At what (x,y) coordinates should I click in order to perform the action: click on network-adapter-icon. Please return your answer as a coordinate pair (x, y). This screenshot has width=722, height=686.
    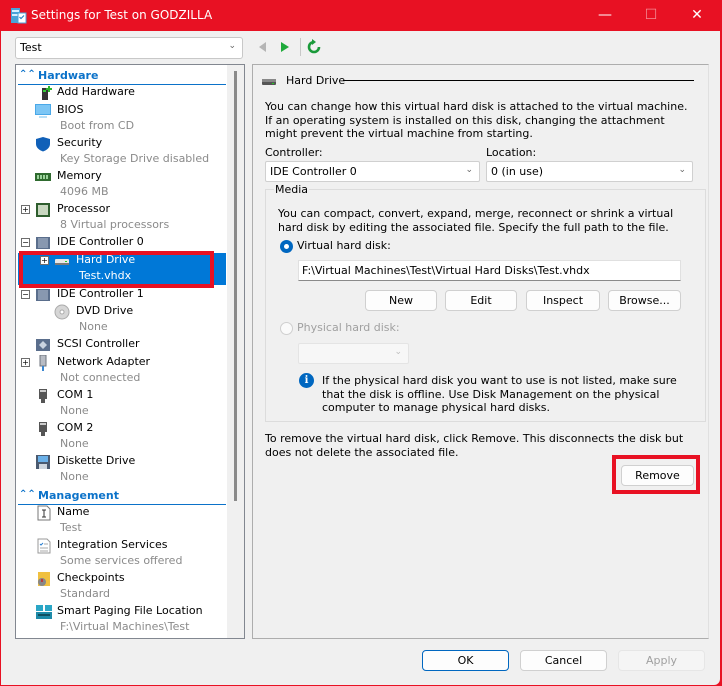
    Looking at the image, I should click on (43, 363).